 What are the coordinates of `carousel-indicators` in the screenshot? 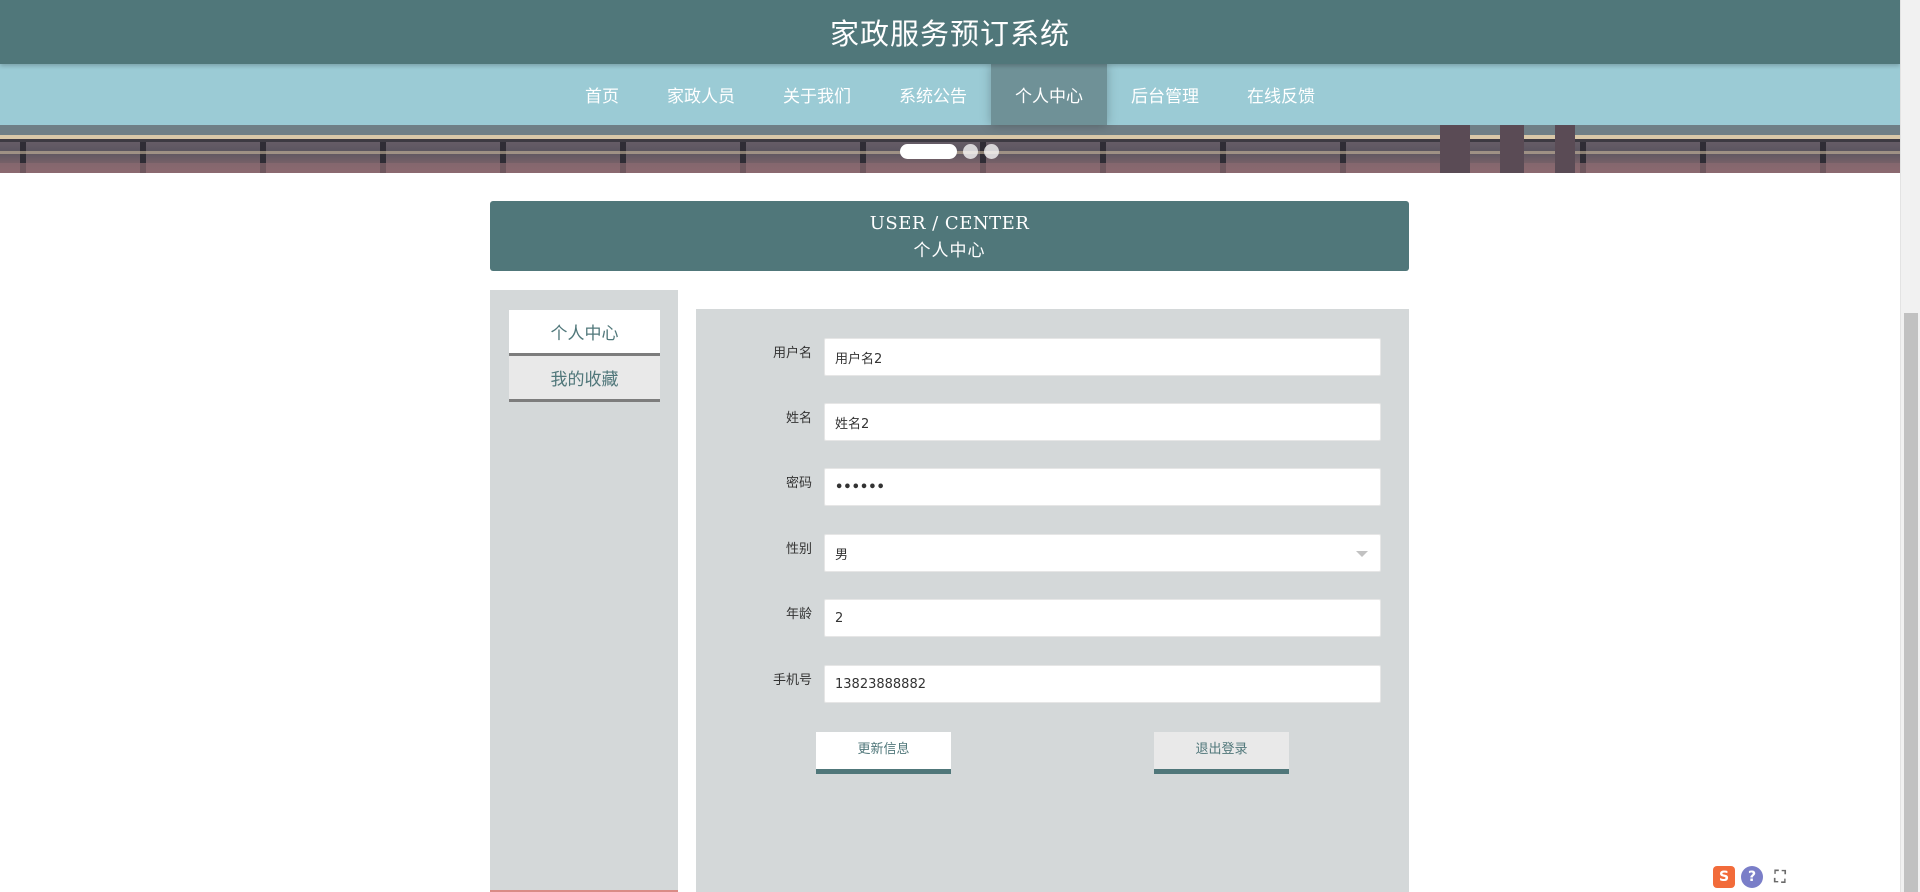 It's located at (949, 151).